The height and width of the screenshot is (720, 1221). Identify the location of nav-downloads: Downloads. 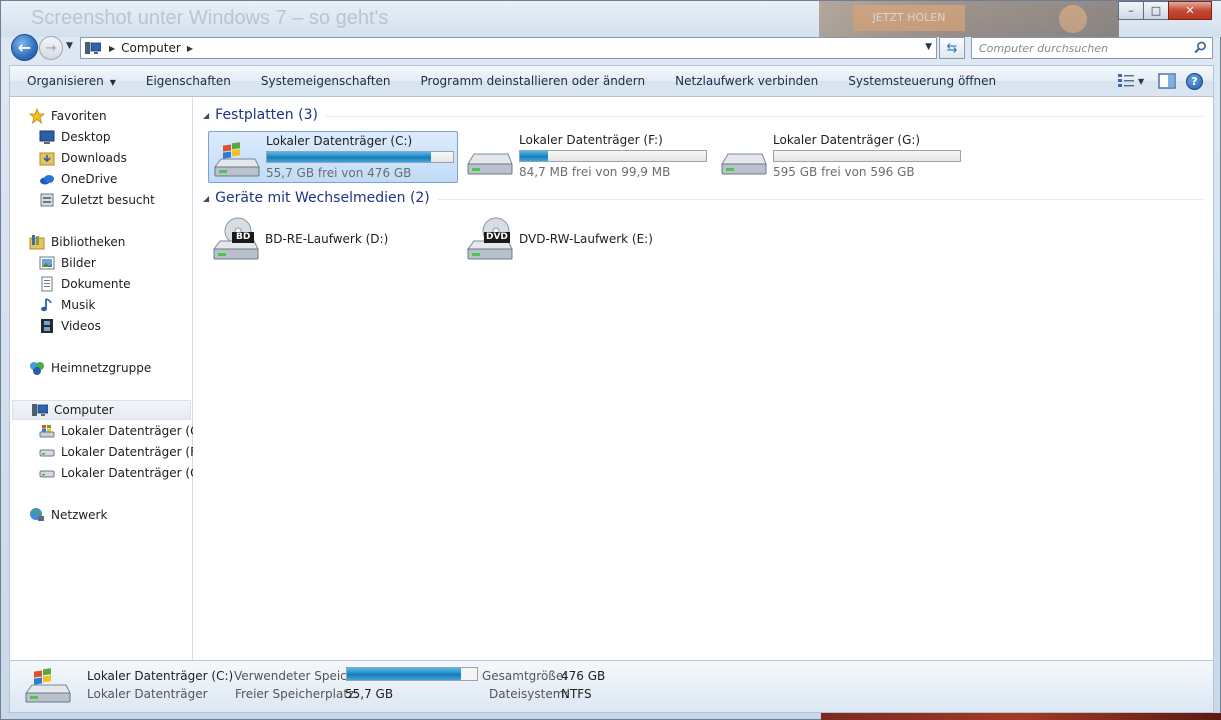
(101, 158).